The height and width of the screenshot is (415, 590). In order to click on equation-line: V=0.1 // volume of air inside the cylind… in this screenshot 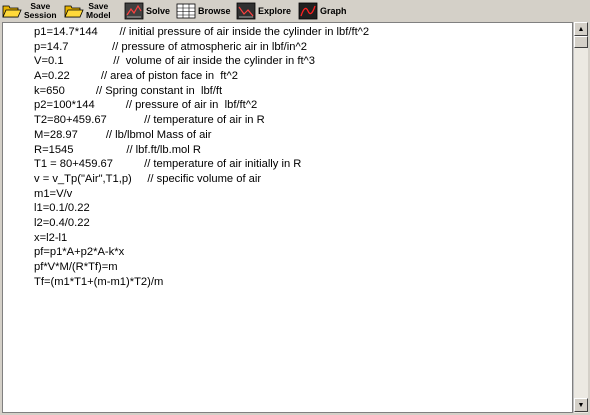, I will do `click(175, 61)`.